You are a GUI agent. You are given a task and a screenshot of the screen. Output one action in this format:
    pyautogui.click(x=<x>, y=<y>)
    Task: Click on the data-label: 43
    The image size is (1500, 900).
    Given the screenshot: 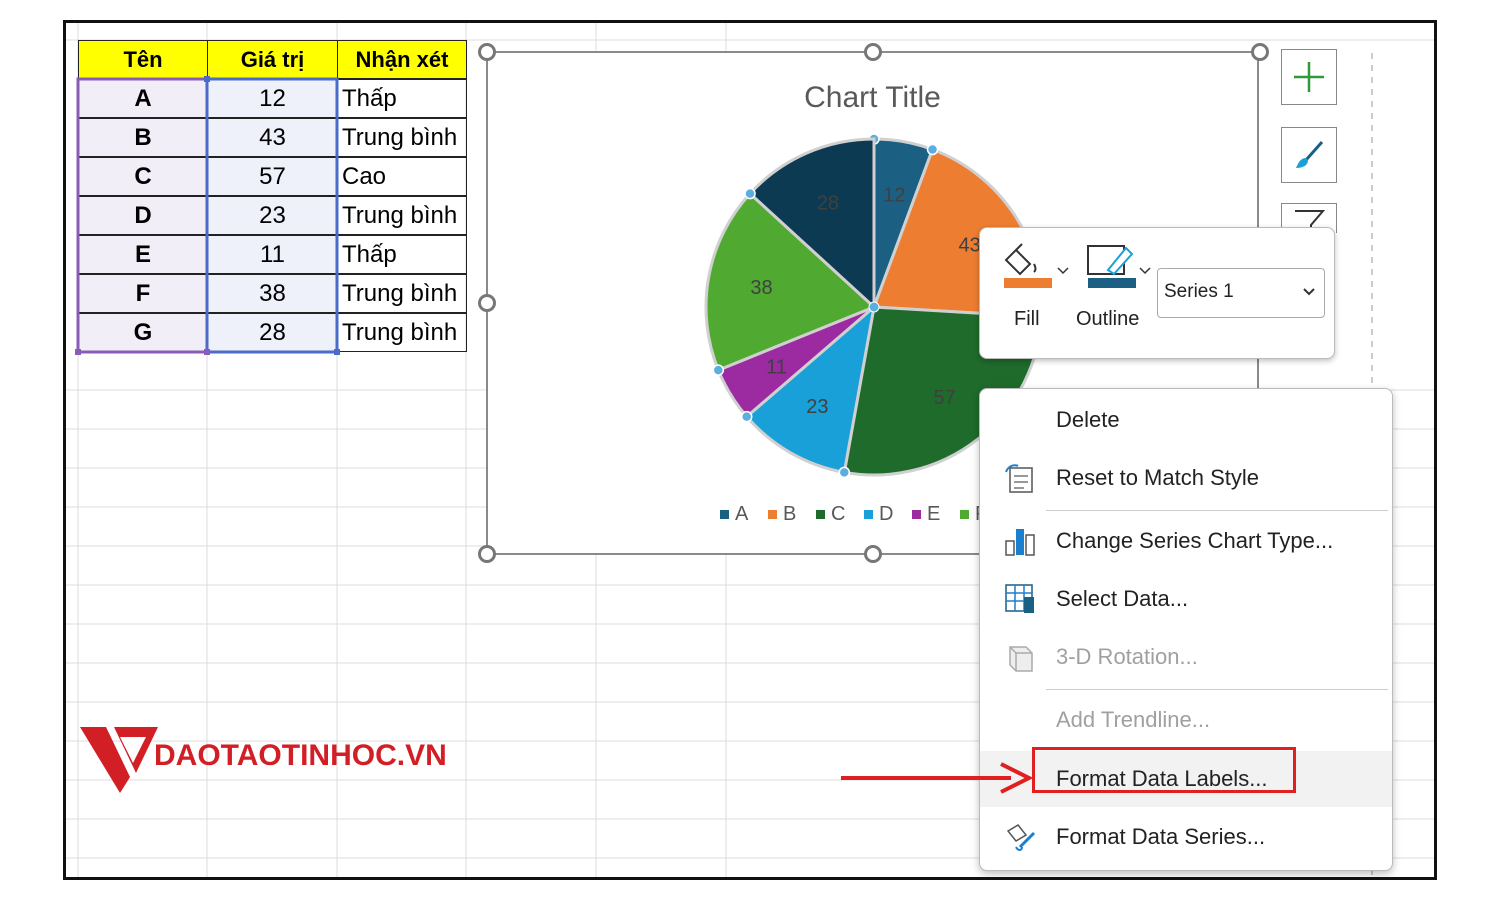 What is the action you would take?
    pyautogui.click(x=970, y=246)
    